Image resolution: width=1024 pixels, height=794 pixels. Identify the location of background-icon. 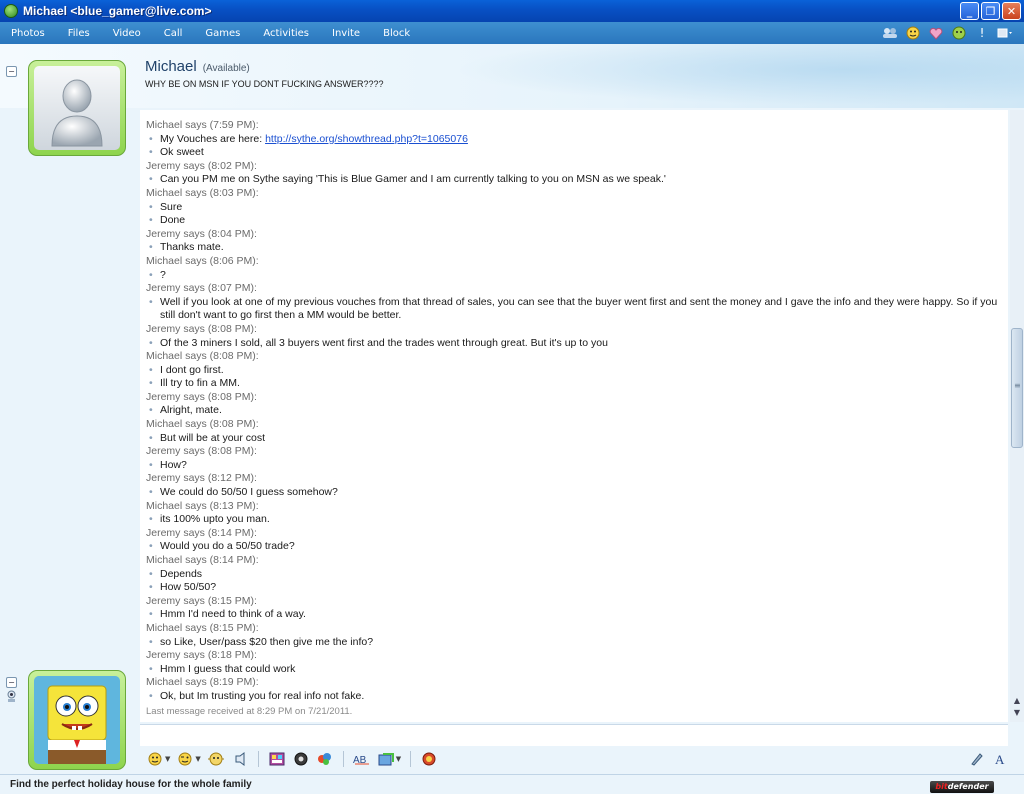
(277, 759).